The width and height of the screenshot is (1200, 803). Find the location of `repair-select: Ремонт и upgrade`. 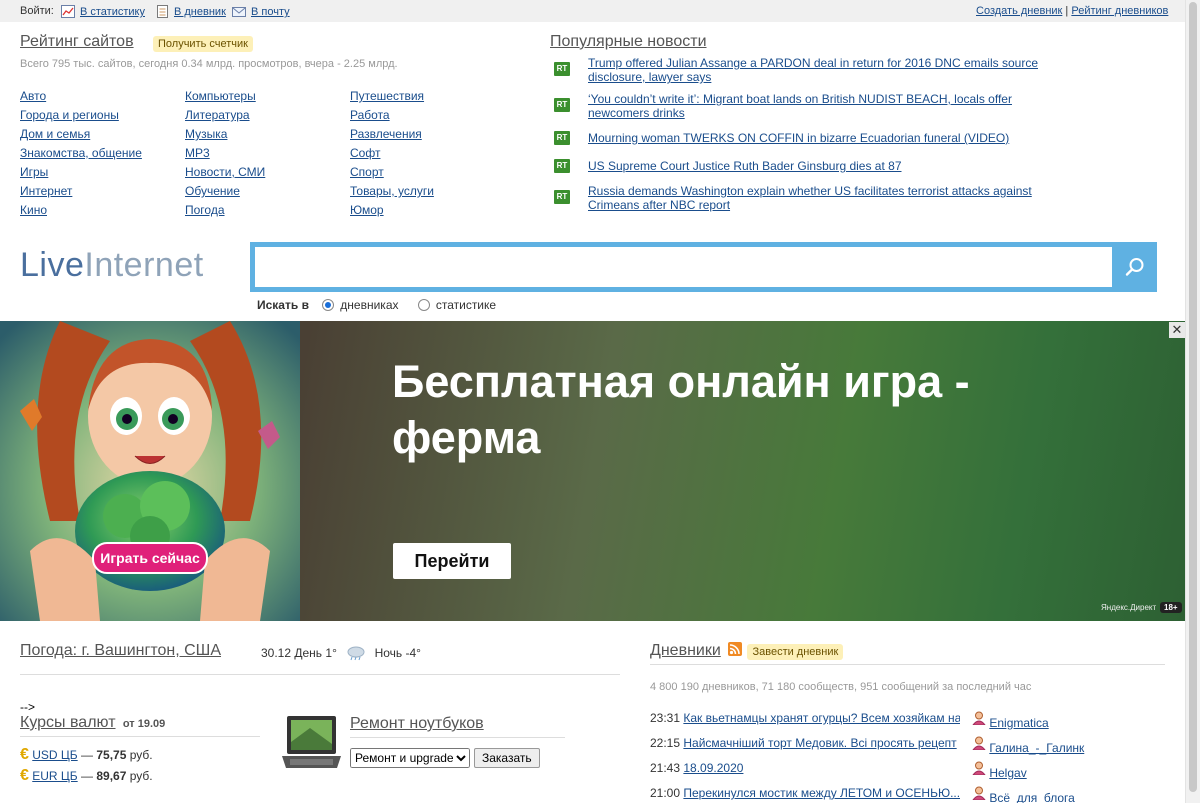

repair-select: Ремонт и upgrade is located at coordinates (410, 758).